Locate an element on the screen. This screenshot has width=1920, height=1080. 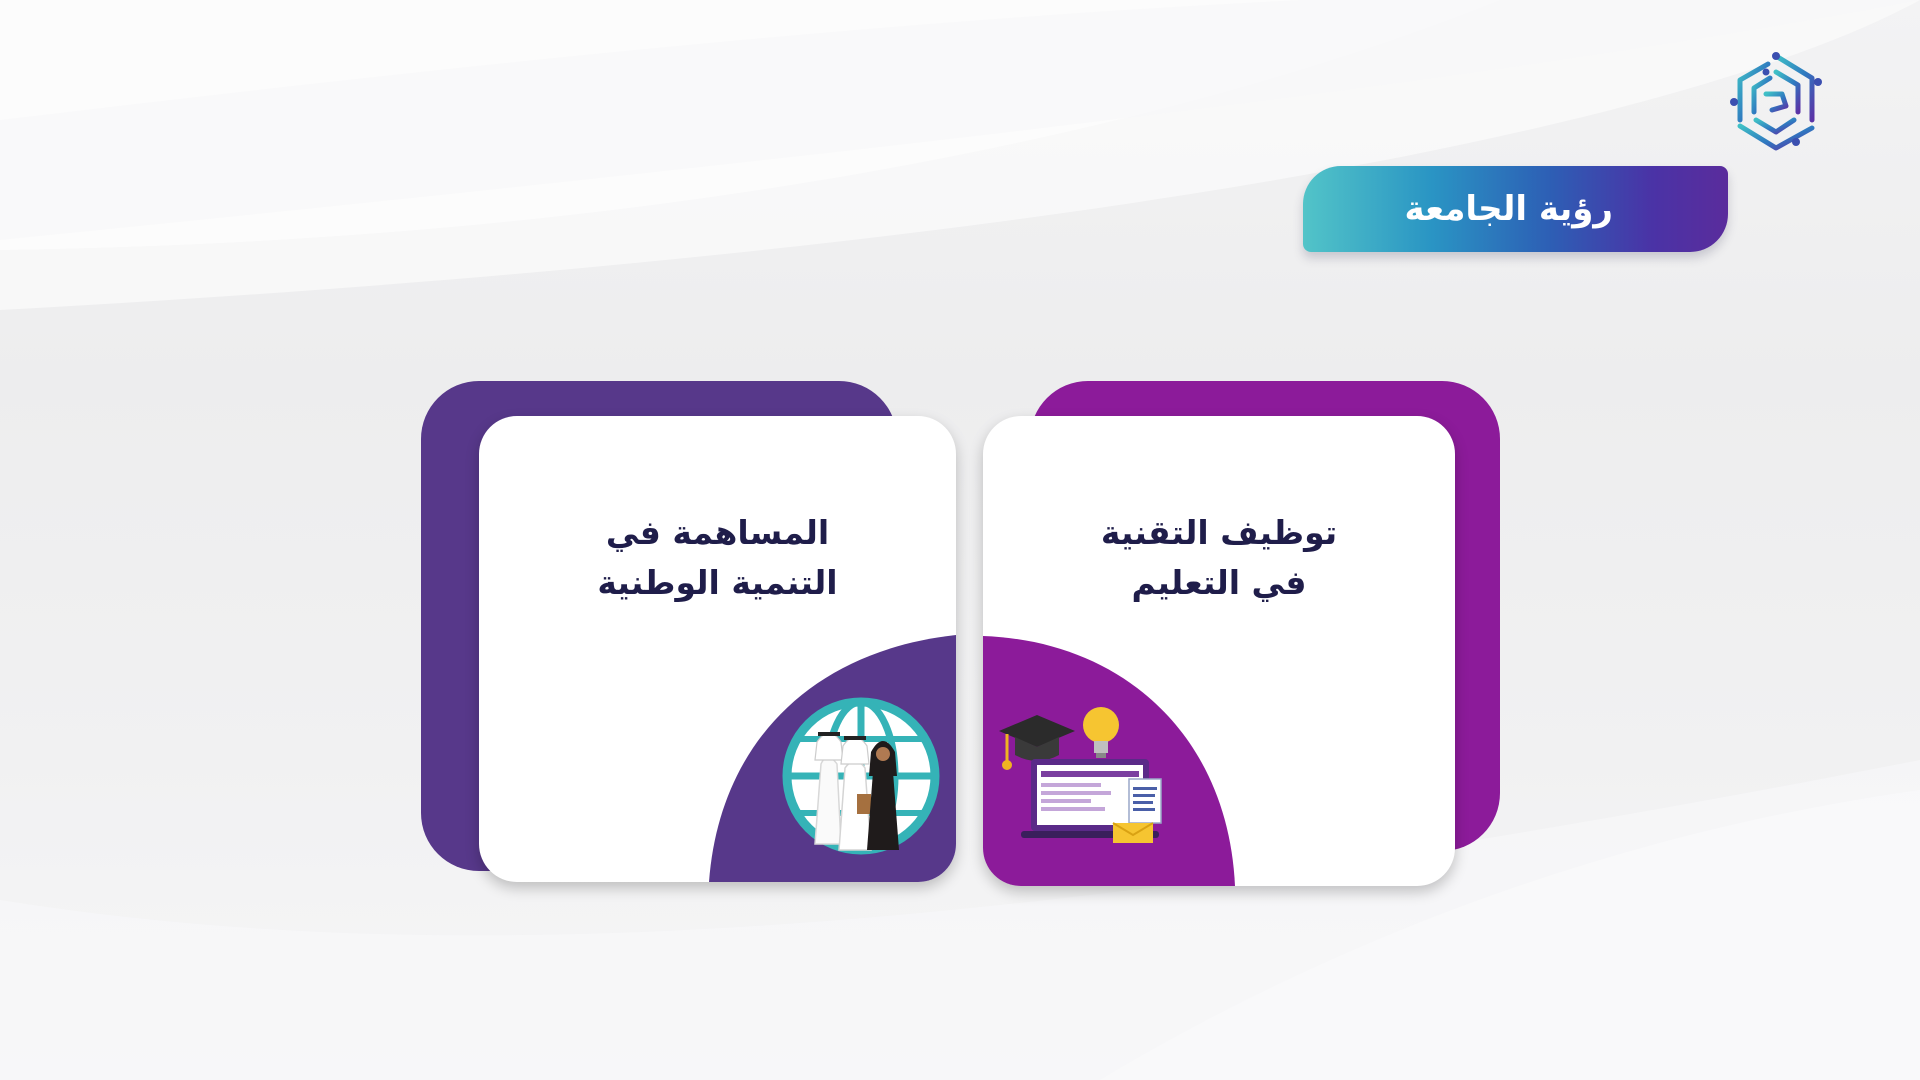
card-title: توظيف التقنية في التعليم is located at coordinates (1219, 558).